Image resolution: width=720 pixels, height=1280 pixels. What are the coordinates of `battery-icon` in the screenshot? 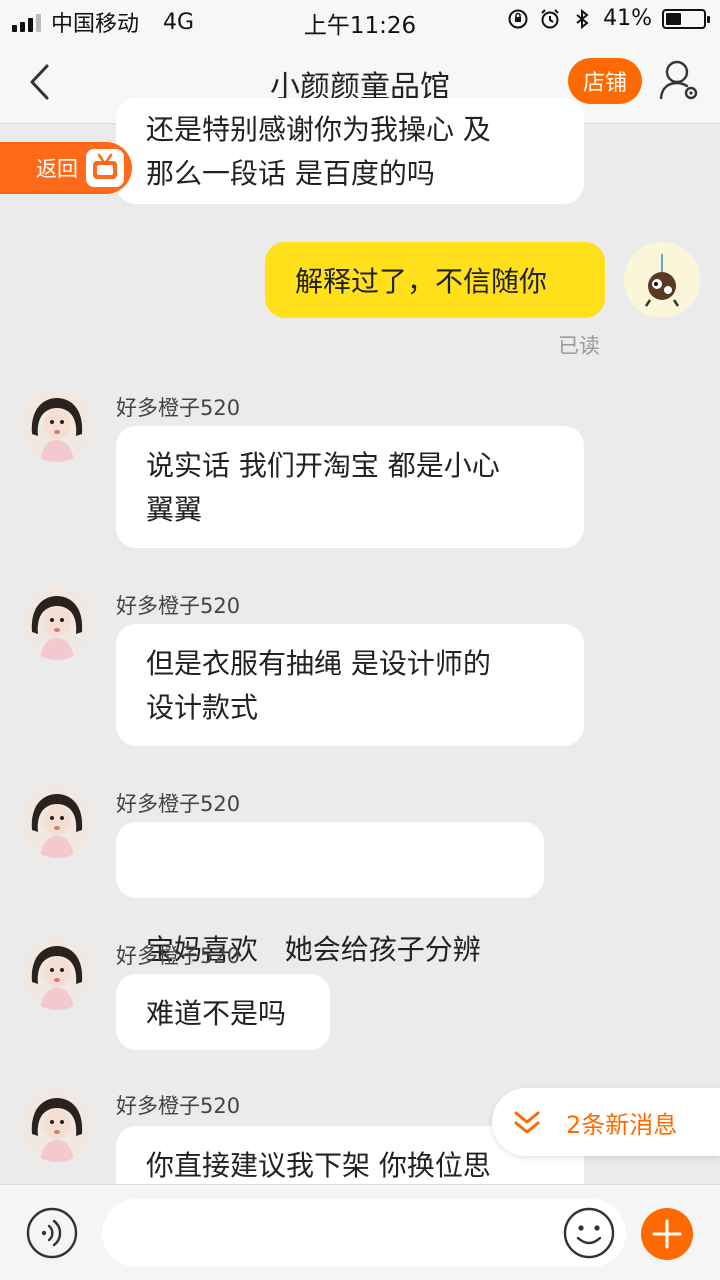 It's located at (686, 18).